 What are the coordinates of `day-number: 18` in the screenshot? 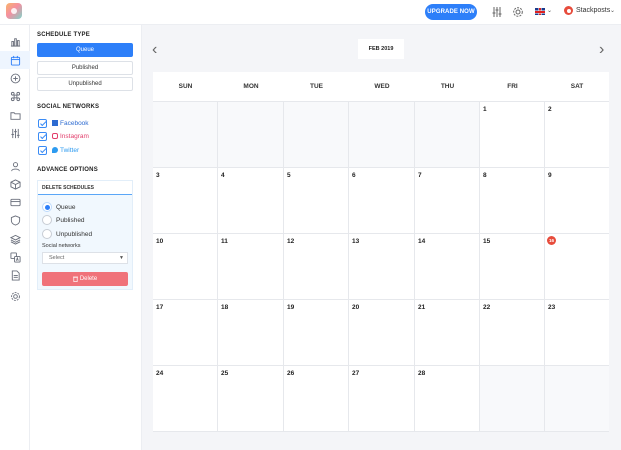 It's located at (225, 307).